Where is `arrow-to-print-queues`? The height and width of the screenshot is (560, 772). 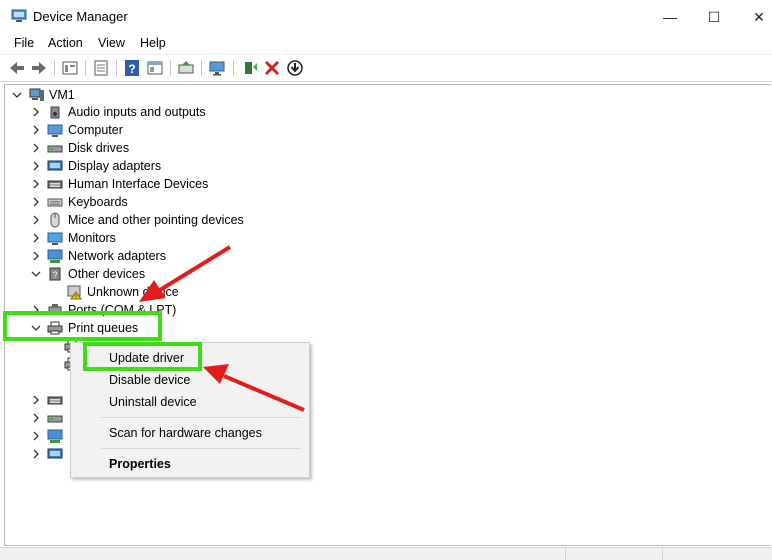
arrow-to-print-queues is located at coordinates (185, 273).